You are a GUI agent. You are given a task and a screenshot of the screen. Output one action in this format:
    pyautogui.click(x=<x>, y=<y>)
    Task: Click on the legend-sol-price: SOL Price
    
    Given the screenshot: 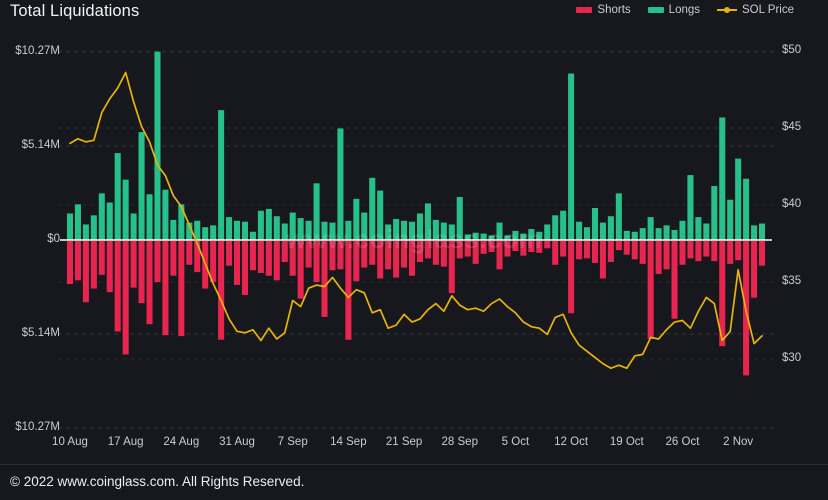 What is the action you would take?
    pyautogui.click(x=755, y=10)
    